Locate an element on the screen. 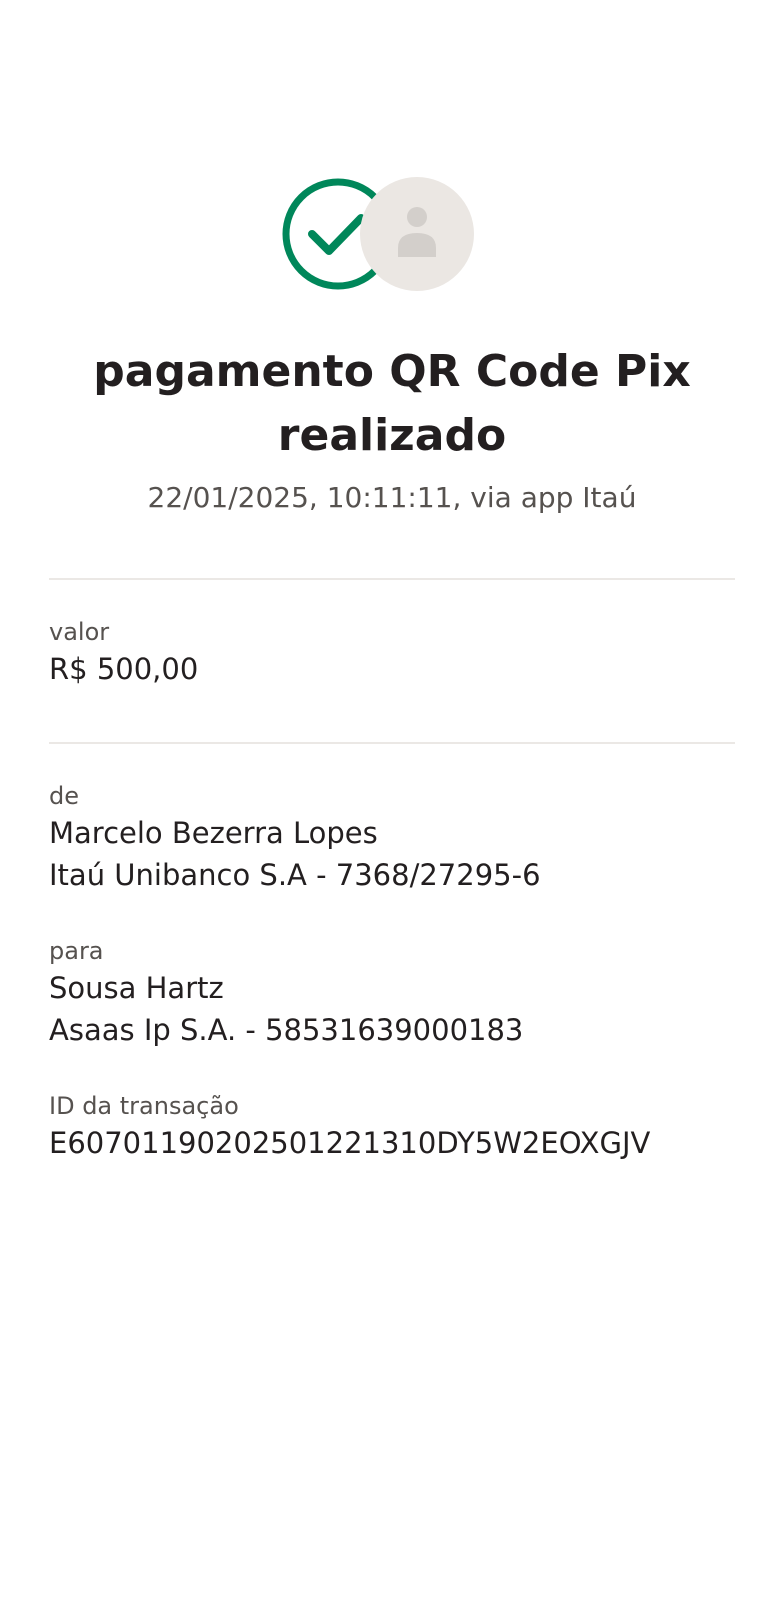 The height and width of the screenshot is (1600, 784). payee-name: Sousa Hartz is located at coordinates (136, 988).